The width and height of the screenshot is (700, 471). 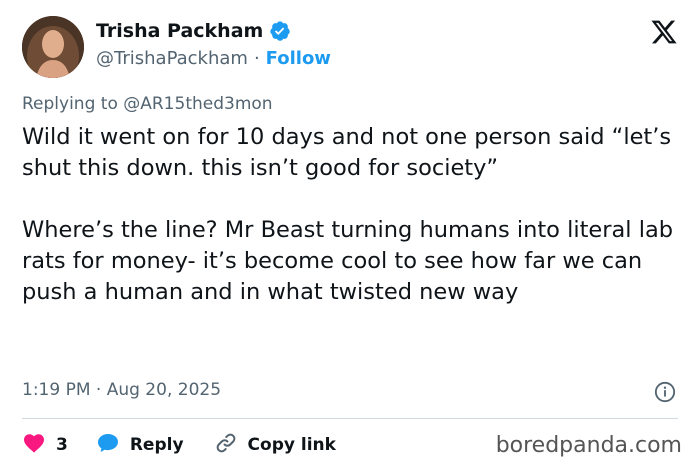 What do you see at coordinates (226, 445) in the screenshot?
I see `link-icon` at bounding box center [226, 445].